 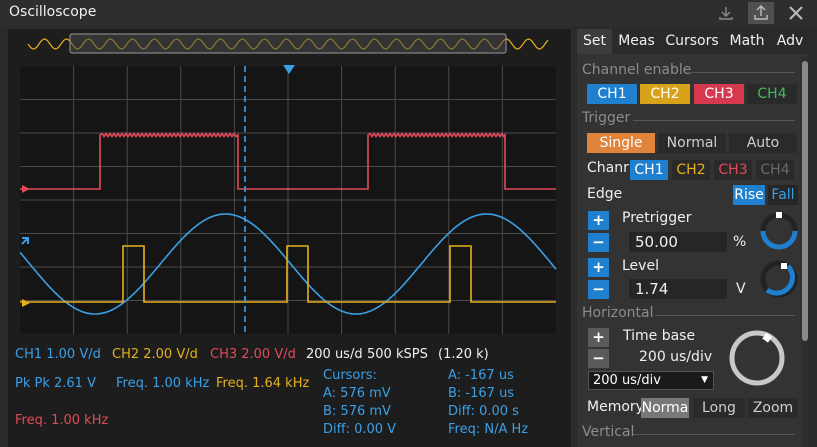 I want to click on tab-math: Math, so click(x=747, y=41).